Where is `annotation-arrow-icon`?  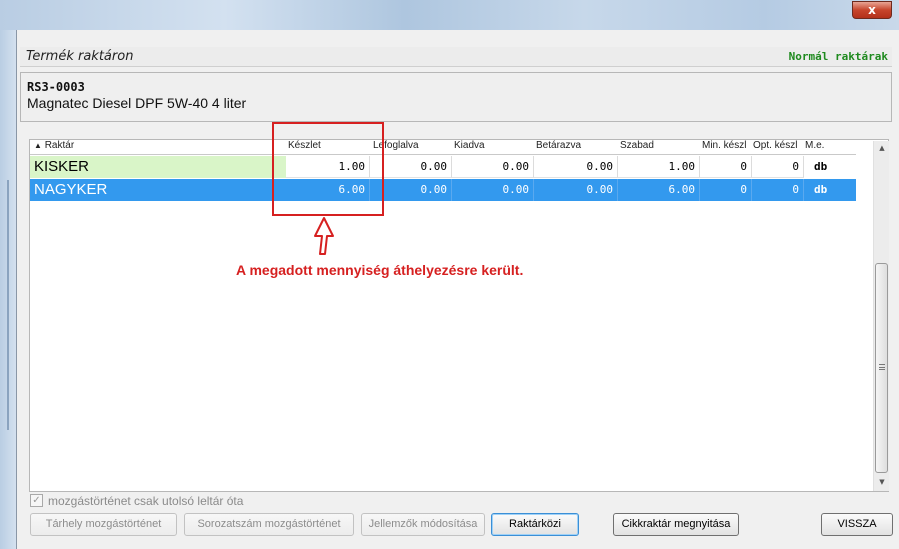
annotation-arrow-icon is located at coordinates (324, 236).